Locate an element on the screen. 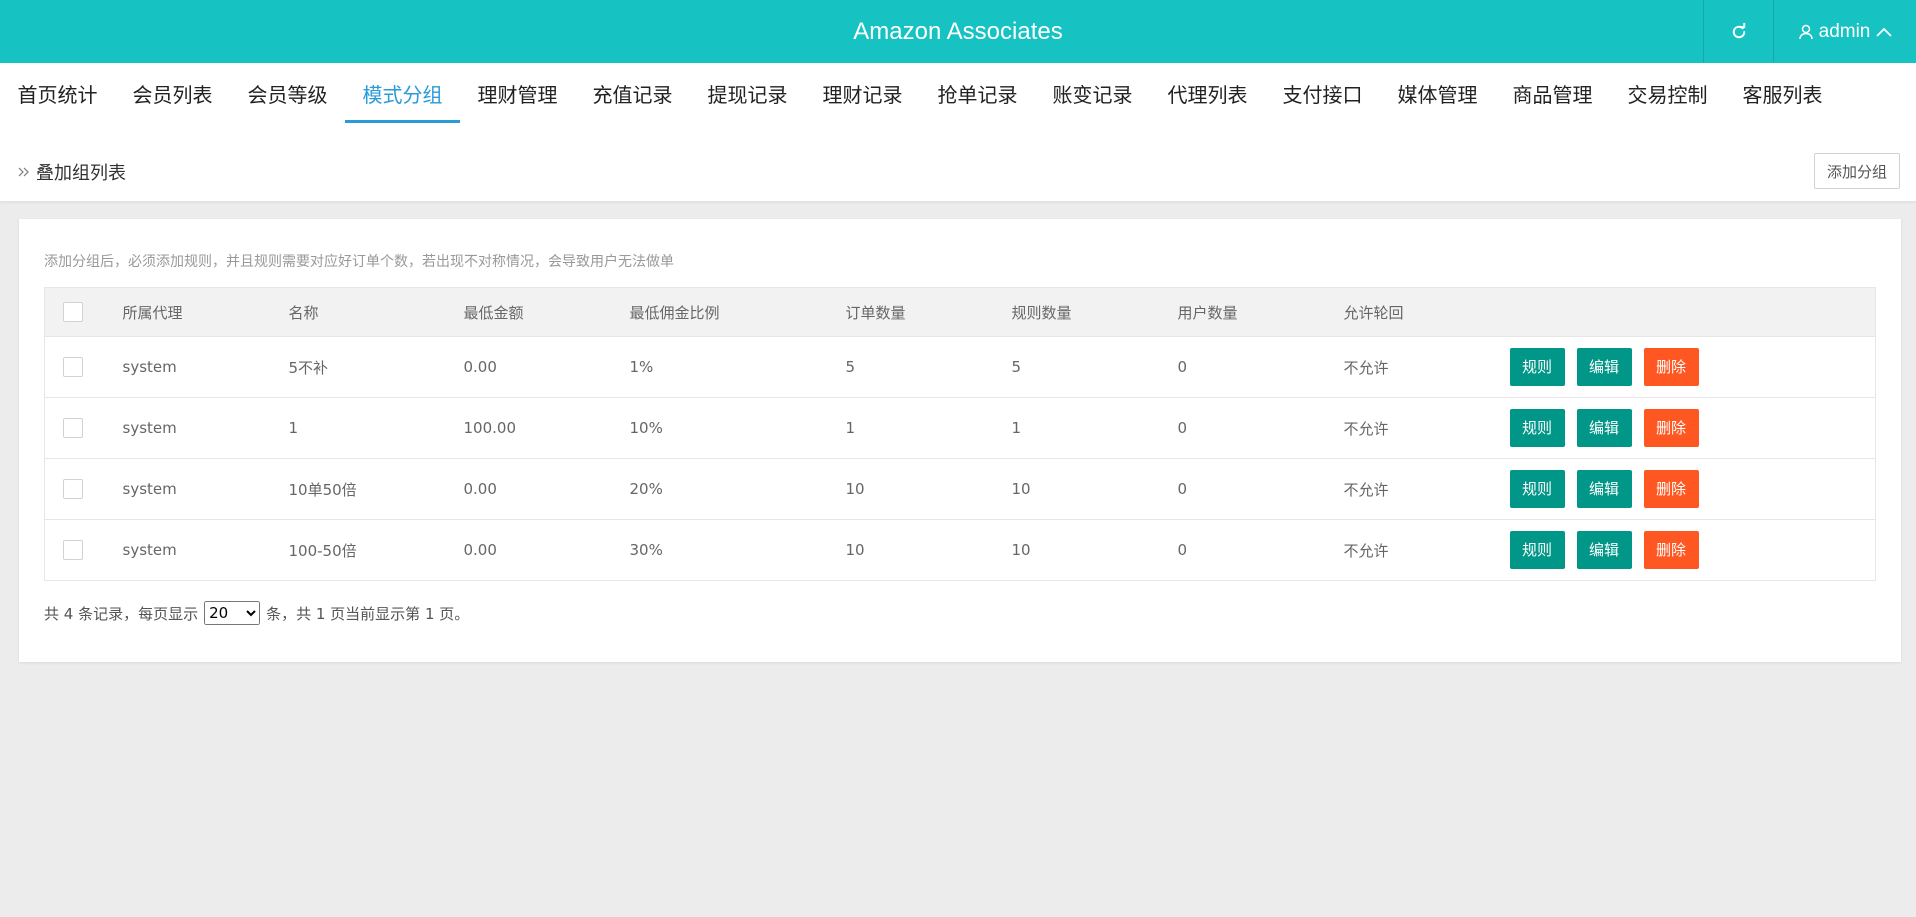 Image resolution: width=1916 pixels, height=917 pixels. breadcrumb-bar: 叠加组列表 添加分组 is located at coordinates (958, 162).